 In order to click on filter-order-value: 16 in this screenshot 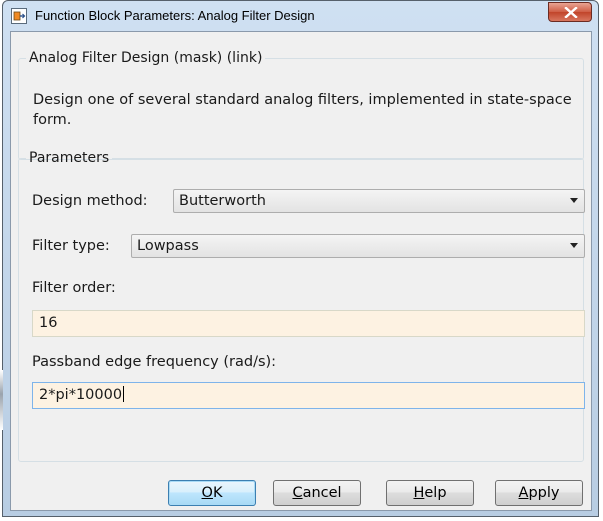, I will do `click(48, 323)`.